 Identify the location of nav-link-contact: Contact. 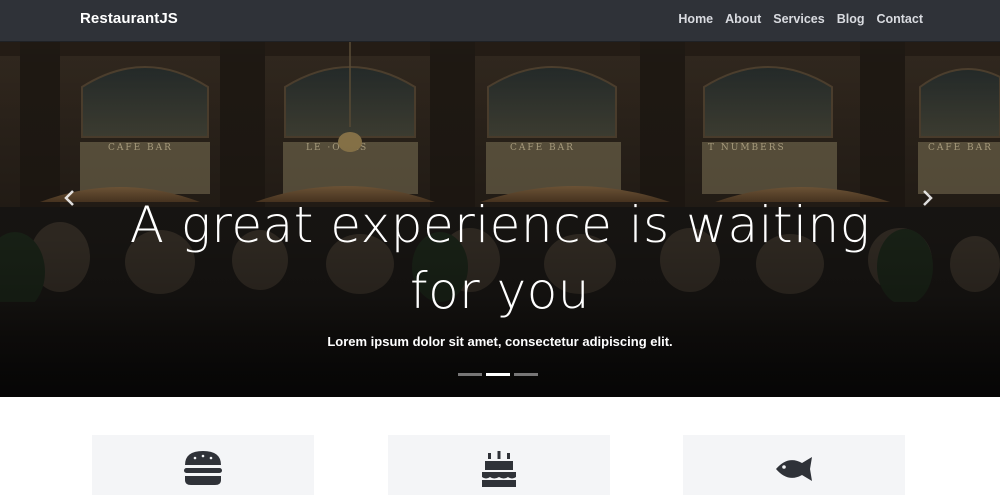
(899, 19).